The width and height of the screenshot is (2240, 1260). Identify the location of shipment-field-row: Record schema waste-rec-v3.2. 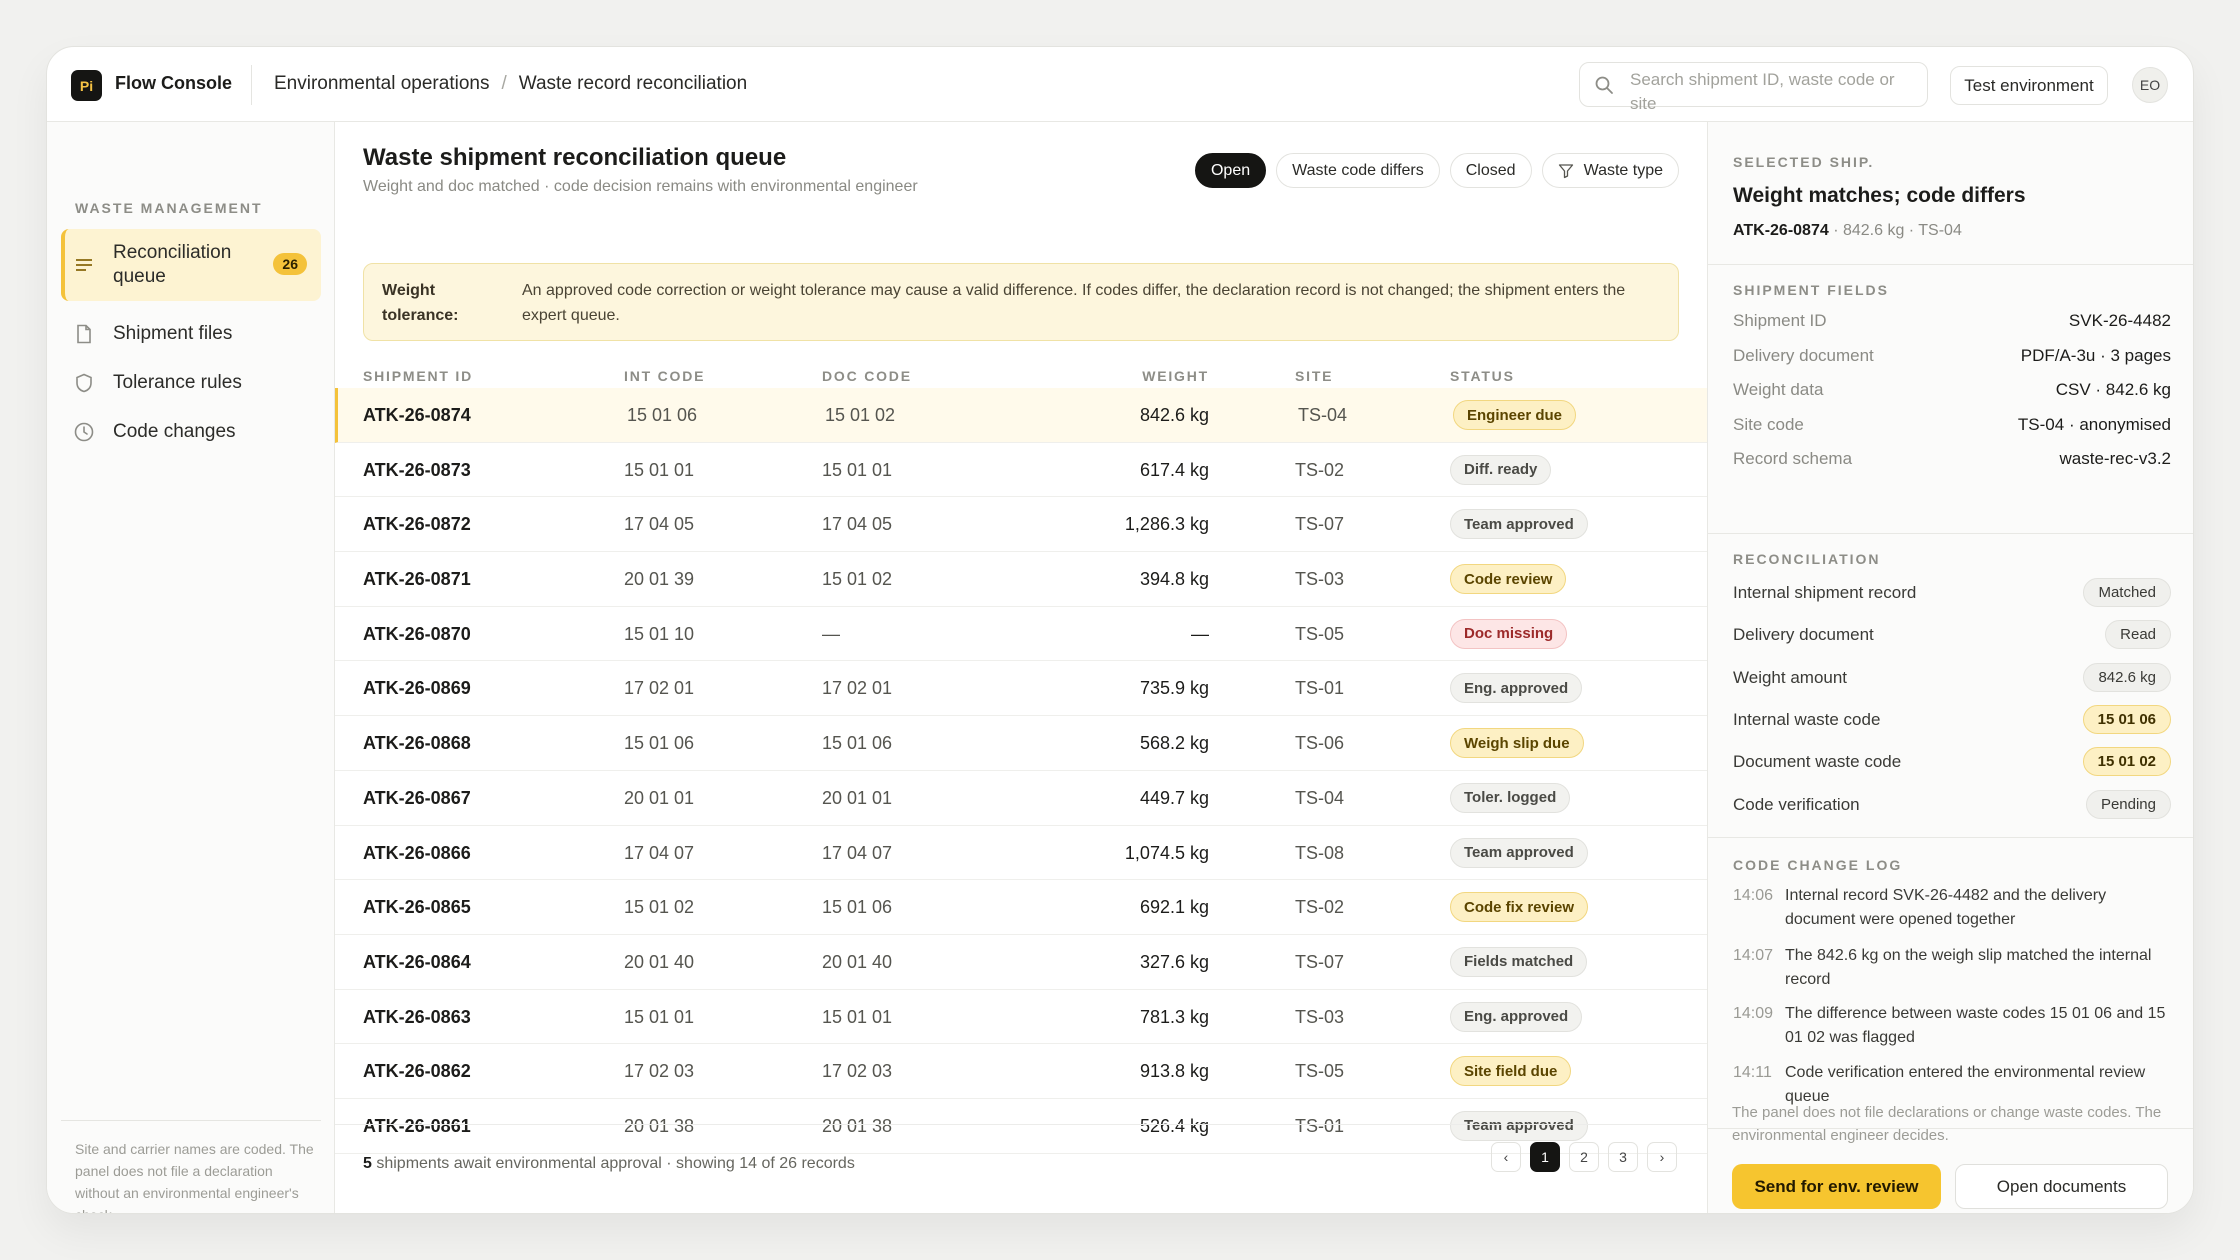
(1952, 459).